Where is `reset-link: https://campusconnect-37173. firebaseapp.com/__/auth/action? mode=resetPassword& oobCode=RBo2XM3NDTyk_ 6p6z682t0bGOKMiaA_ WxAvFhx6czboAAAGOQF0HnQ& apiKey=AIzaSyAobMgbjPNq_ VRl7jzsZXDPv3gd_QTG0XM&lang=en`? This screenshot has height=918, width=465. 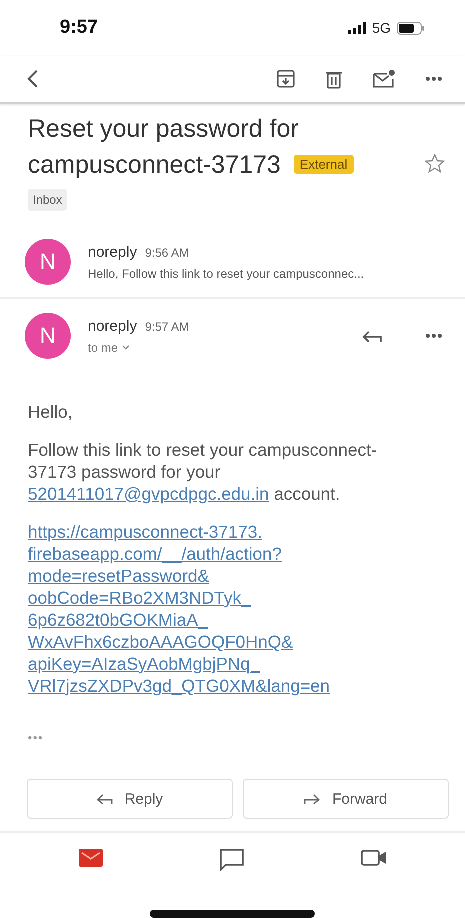 reset-link: https://campusconnect-37173. firebaseapp.com/__/auth/action? mode=resetPassword& oobCode=RBo2XM3NDTyk_ 6p6z682t0bGOKMiaA_ WxAvFhx6czboAAAGOQF0HnQ& apiKey=AIzaSyAobMgbjPNq_ VRl7jzsZXDPv3gd_QTG0XM&lang=en is located at coordinates (179, 609).